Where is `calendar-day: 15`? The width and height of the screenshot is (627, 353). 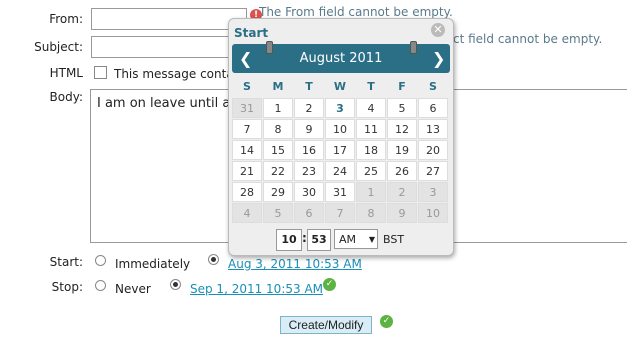
calendar-day: 15 is located at coordinates (278, 150).